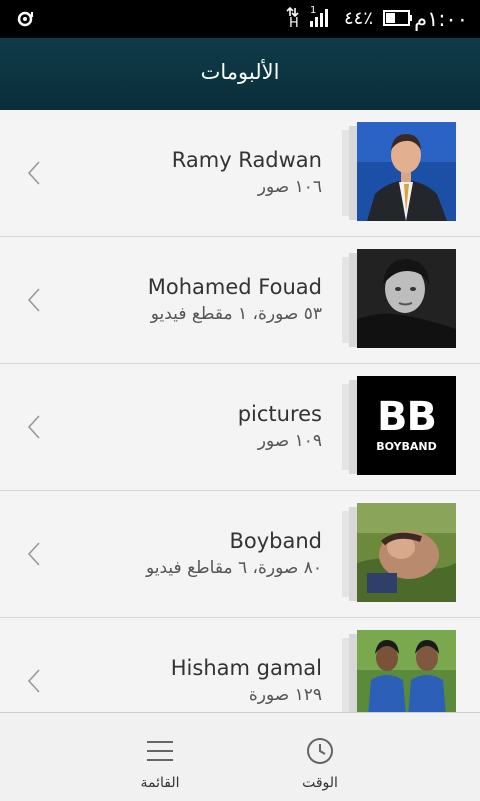 This screenshot has width=480, height=801. What do you see at coordinates (301, 18) in the screenshot?
I see `network-type-icon: H 1` at bounding box center [301, 18].